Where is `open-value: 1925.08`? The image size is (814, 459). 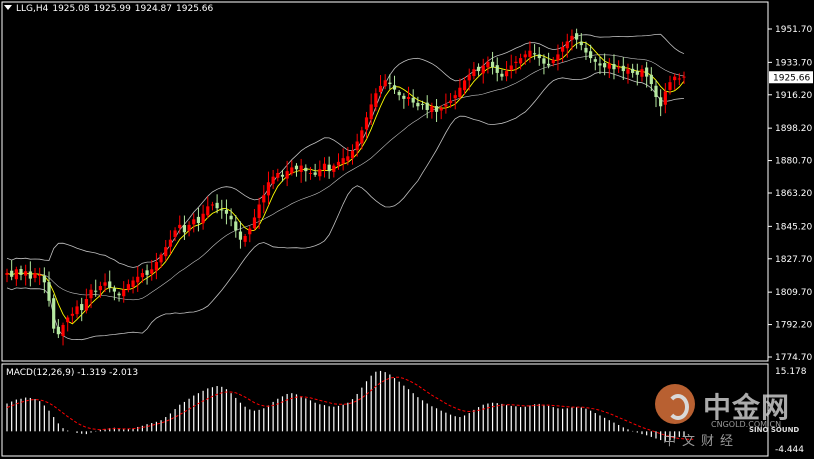 open-value: 1925.08 is located at coordinates (71, 9).